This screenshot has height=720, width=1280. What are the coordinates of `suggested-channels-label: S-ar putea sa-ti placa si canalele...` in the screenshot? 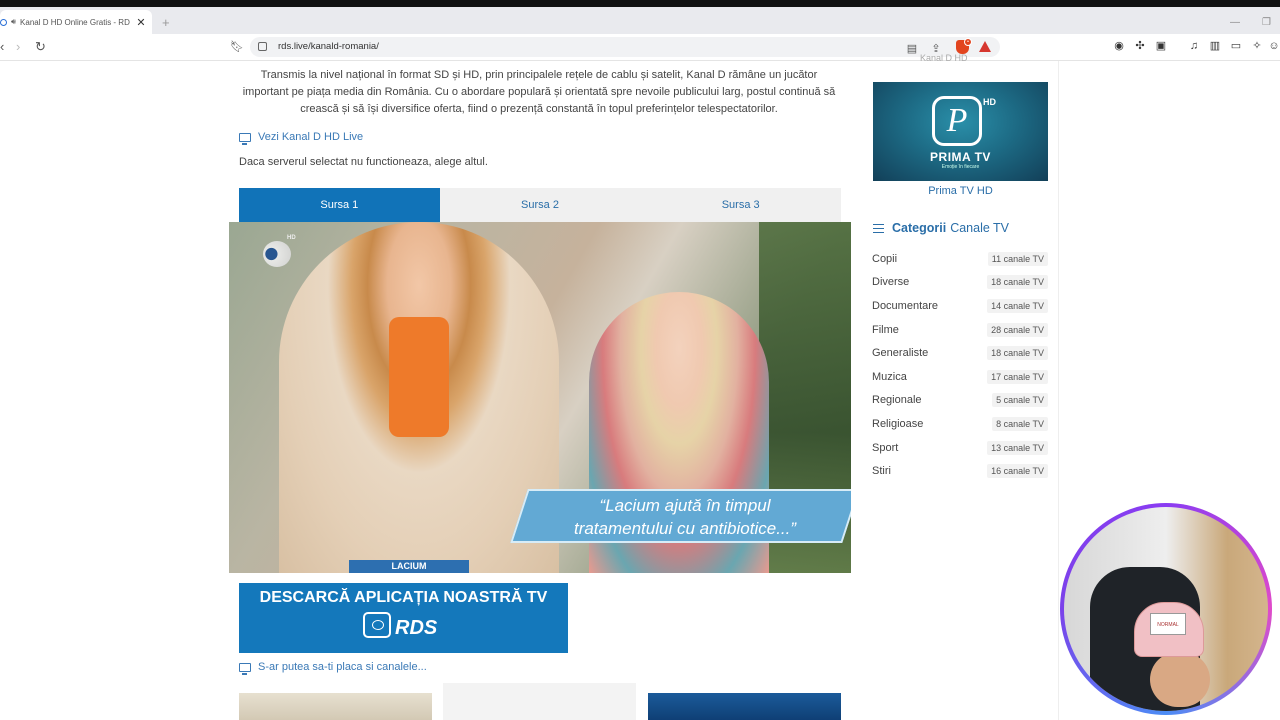 It's located at (342, 667).